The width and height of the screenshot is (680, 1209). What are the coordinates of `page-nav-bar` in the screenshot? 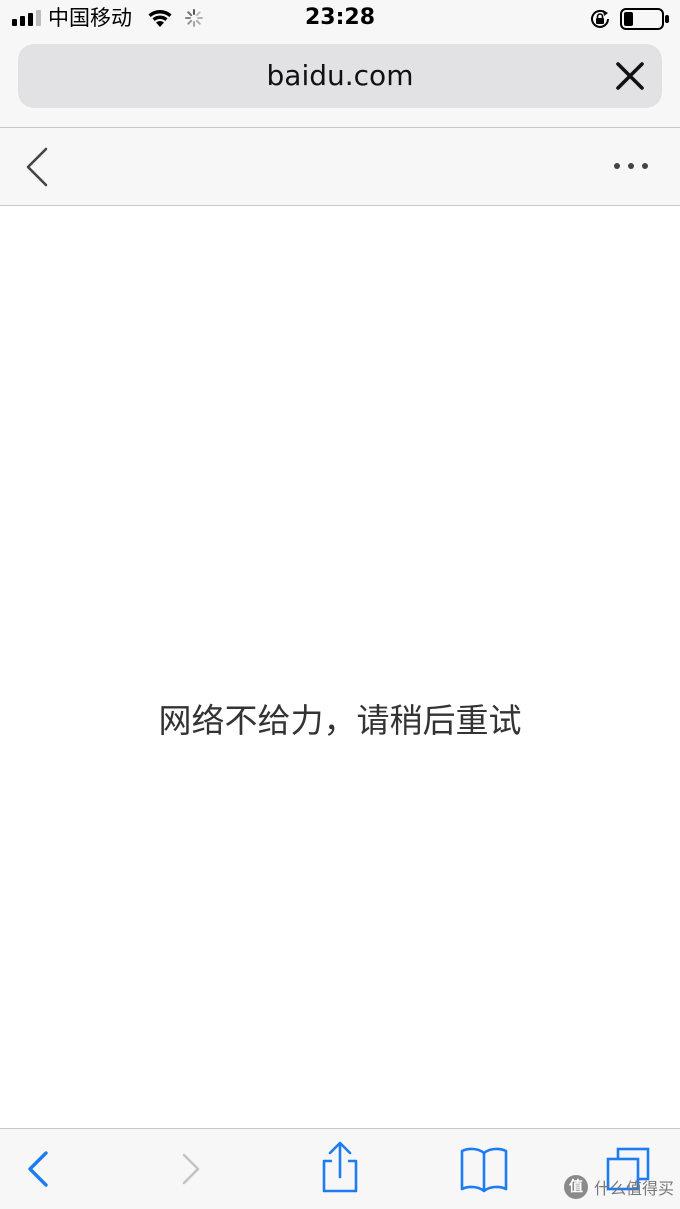 It's located at (340, 166).